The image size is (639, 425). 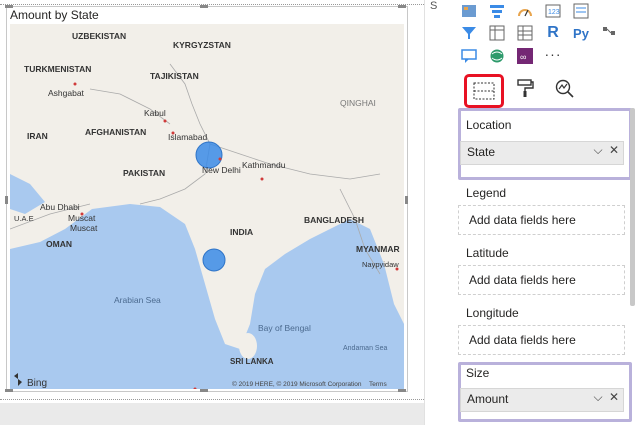 I want to click on label-ashgabat: Ashgabat, so click(x=66, y=93).